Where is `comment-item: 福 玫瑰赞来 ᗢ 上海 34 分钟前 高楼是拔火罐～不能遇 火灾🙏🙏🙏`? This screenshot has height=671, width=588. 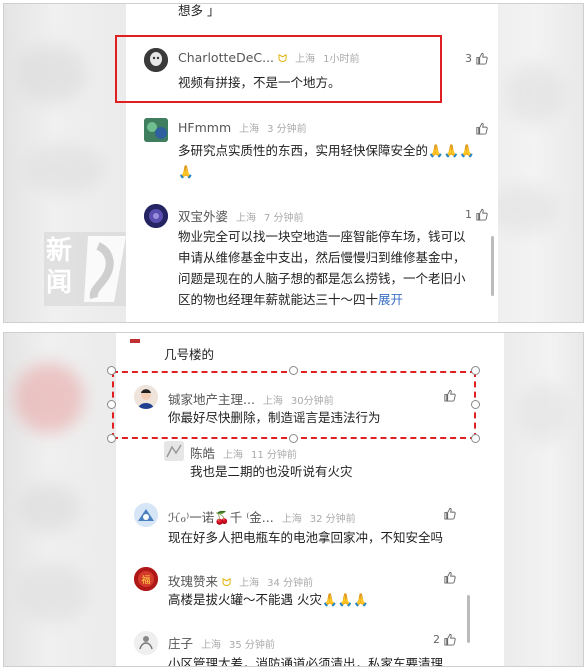 comment-item: 福 玫瑰赞来 ᗢ 上海 34 分钟前 高楼是拔火罐～不能遇 火灾🙏🙏🙏 is located at coordinates (310, 592).